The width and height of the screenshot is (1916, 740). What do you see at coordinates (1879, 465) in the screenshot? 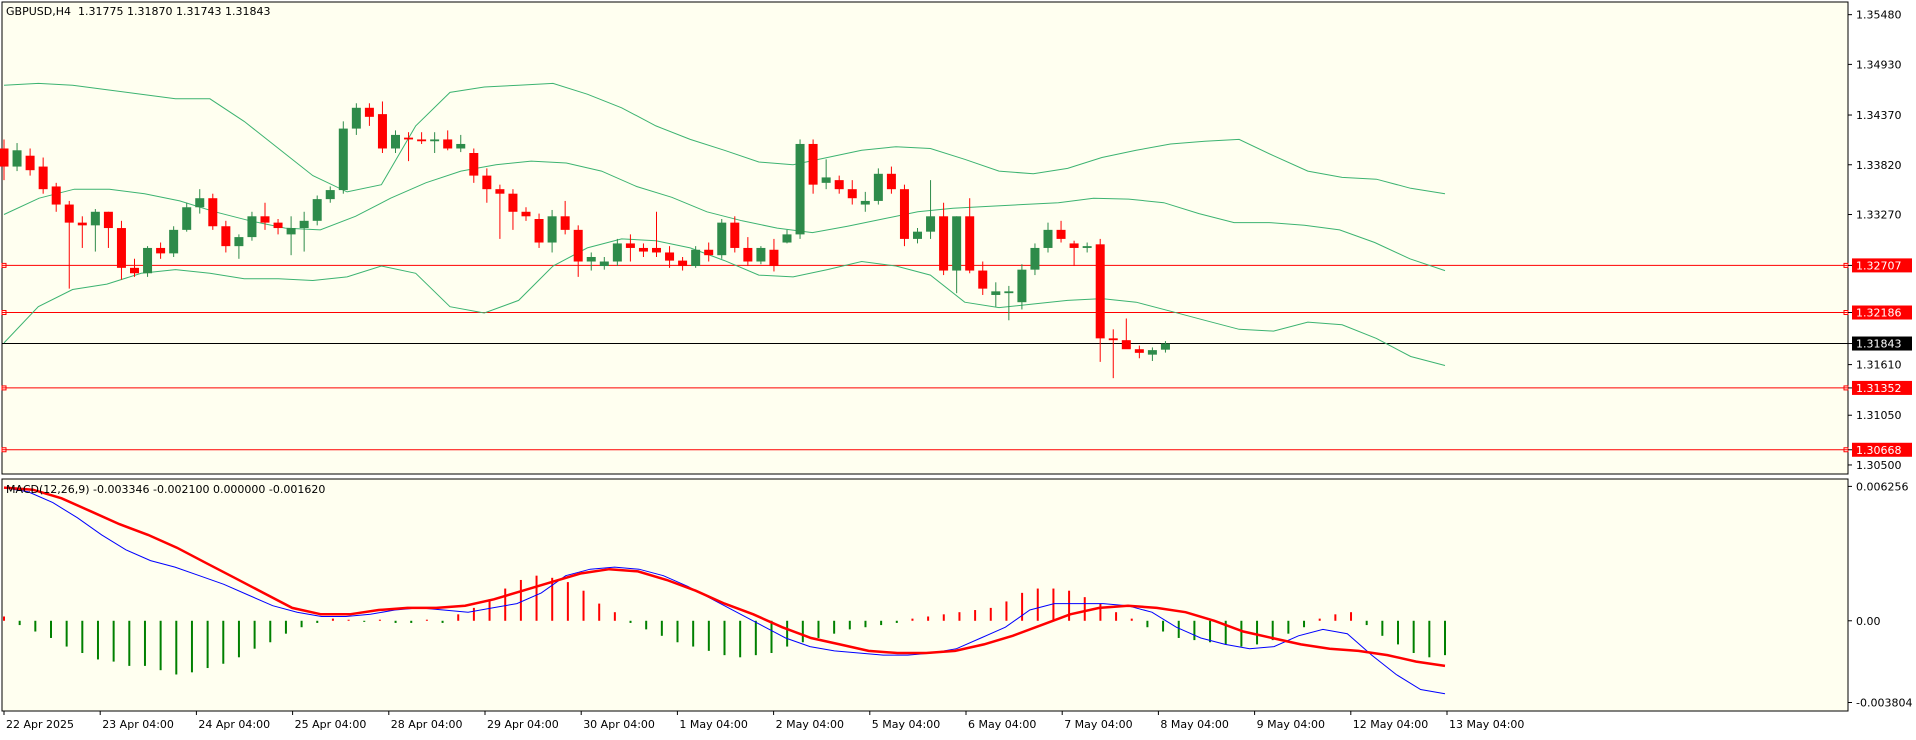
I see `price-tick-label: 1.30500` at bounding box center [1879, 465].